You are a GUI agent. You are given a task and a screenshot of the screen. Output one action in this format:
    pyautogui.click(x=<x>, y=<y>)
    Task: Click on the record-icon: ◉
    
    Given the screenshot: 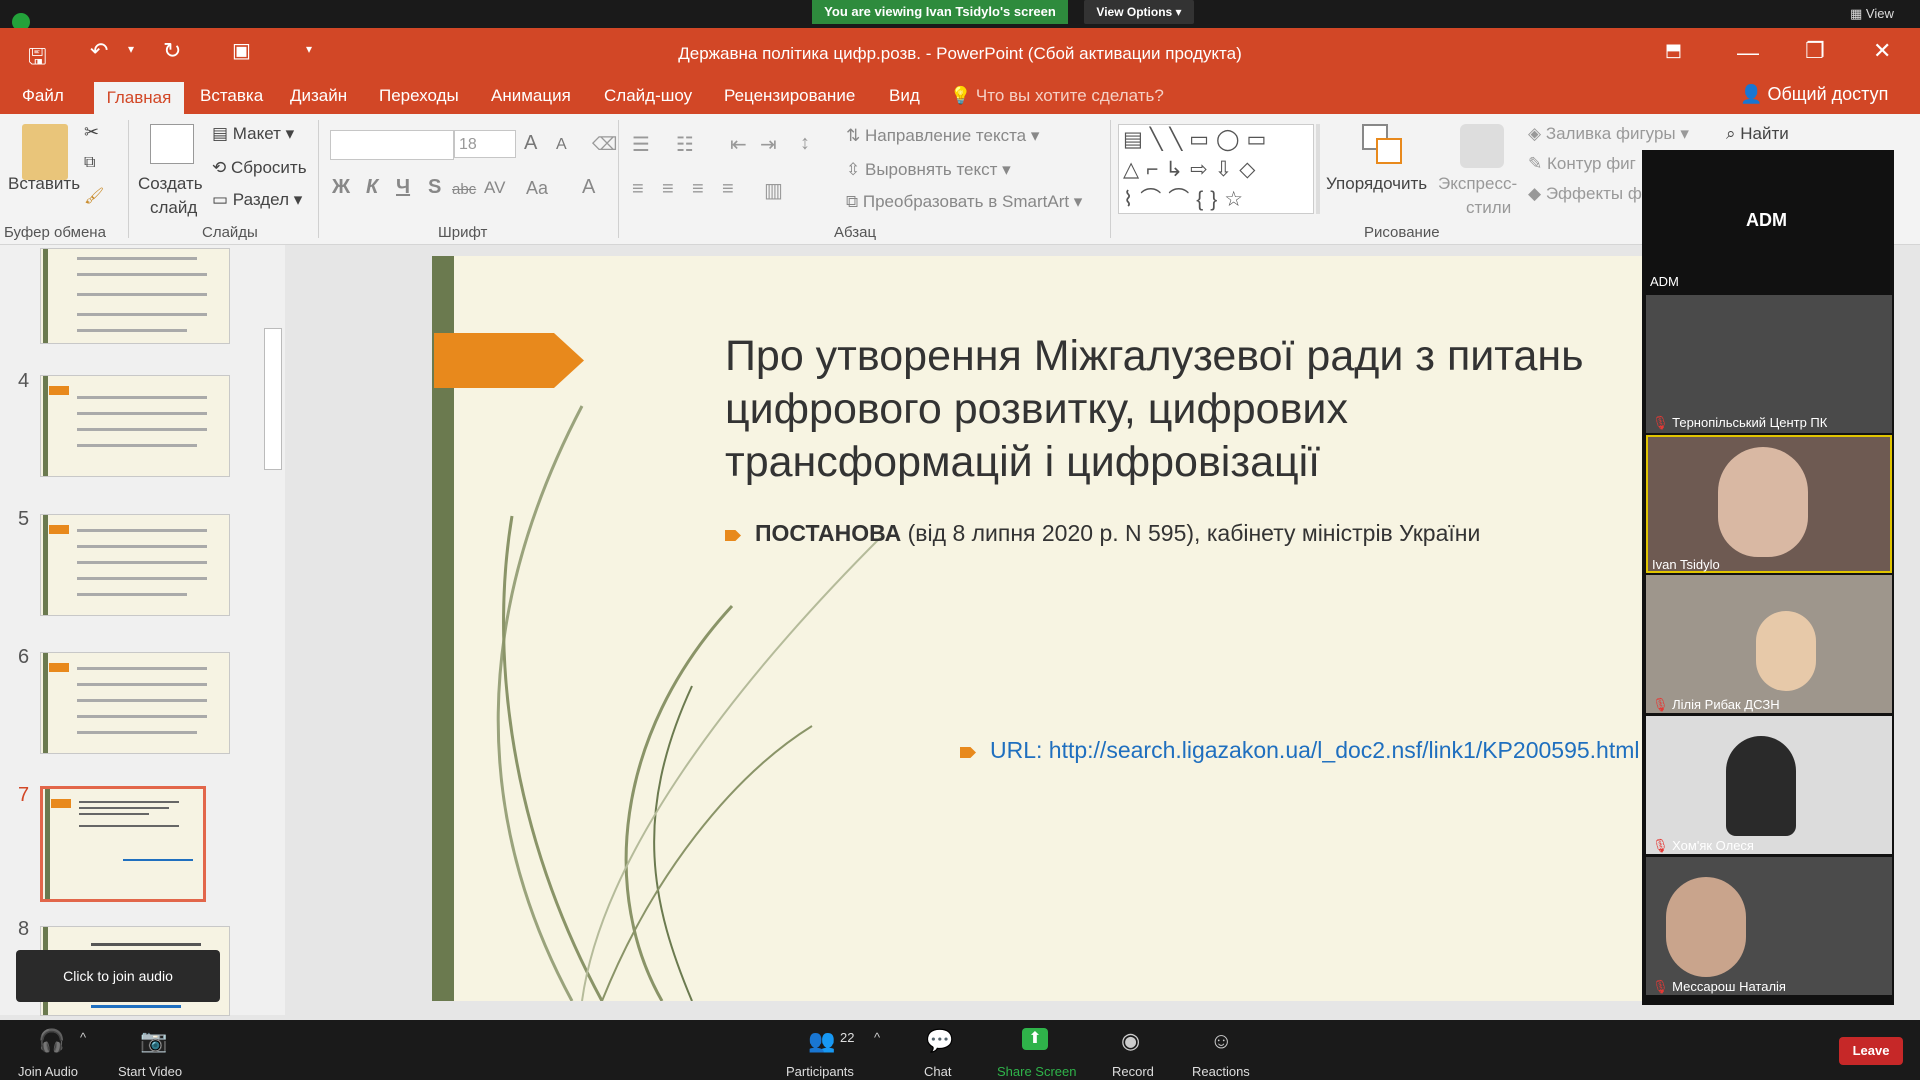 What is the action you would take?
    pyautogui.click(x=1130, y=1041)
    